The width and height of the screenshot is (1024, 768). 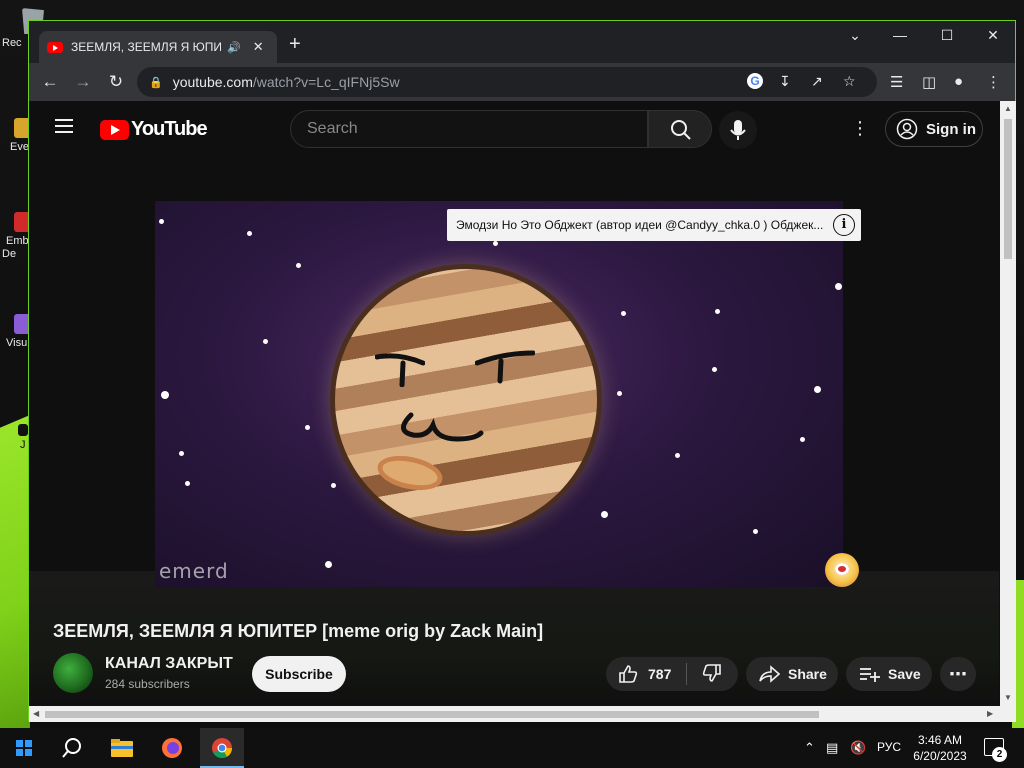 I want to click on emoji-sticker-icon, so click(x=842, y=570).